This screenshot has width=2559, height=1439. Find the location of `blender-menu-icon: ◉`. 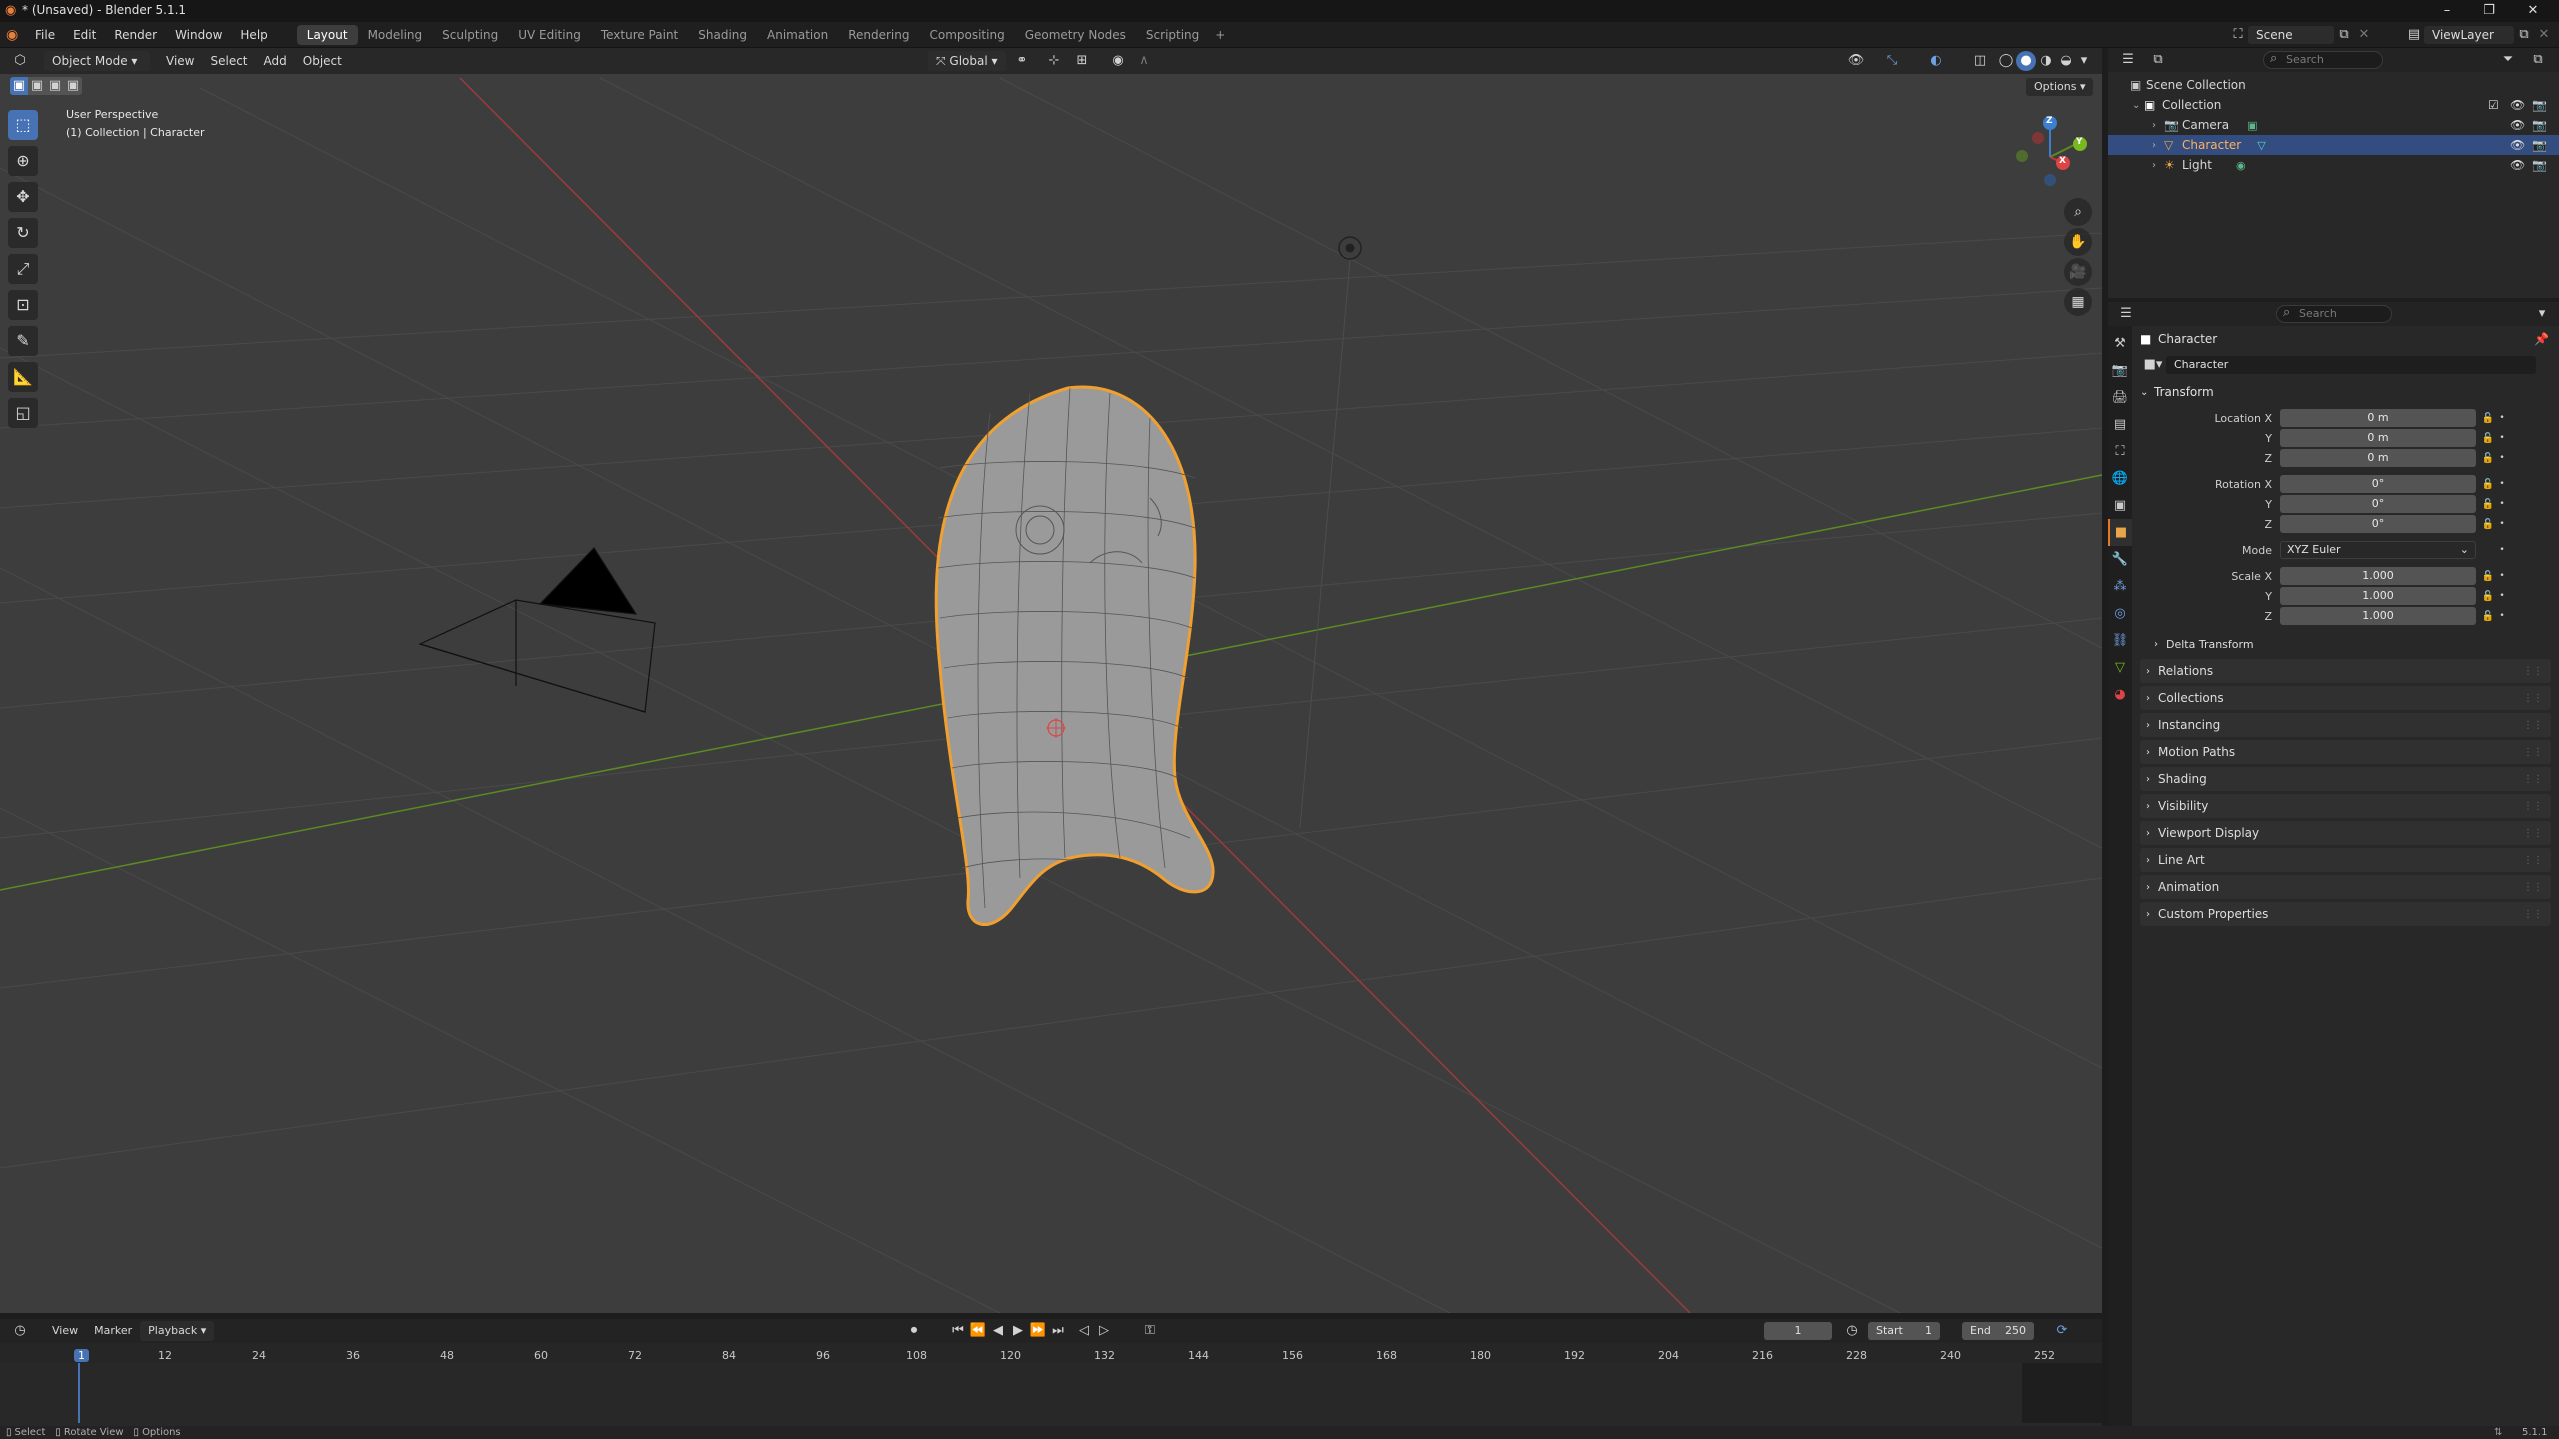

blender-menu-icon: ◉ is located at coordinates (16, 35).